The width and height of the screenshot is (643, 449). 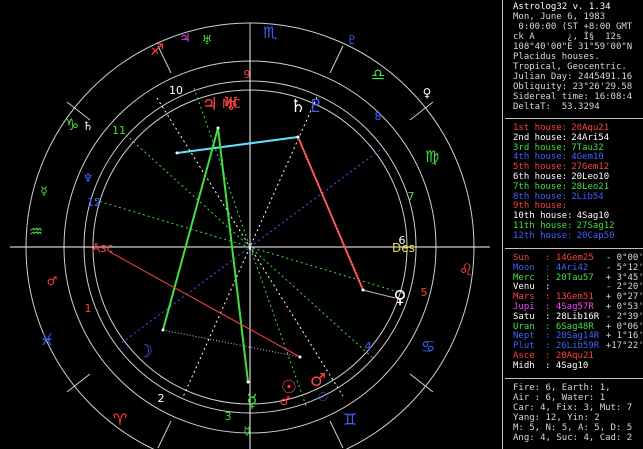 What do you see at coordinates (624, 336) in the screenshot?
I see `planet-aspect: + 1°16'` at bounding box center [624, 336].